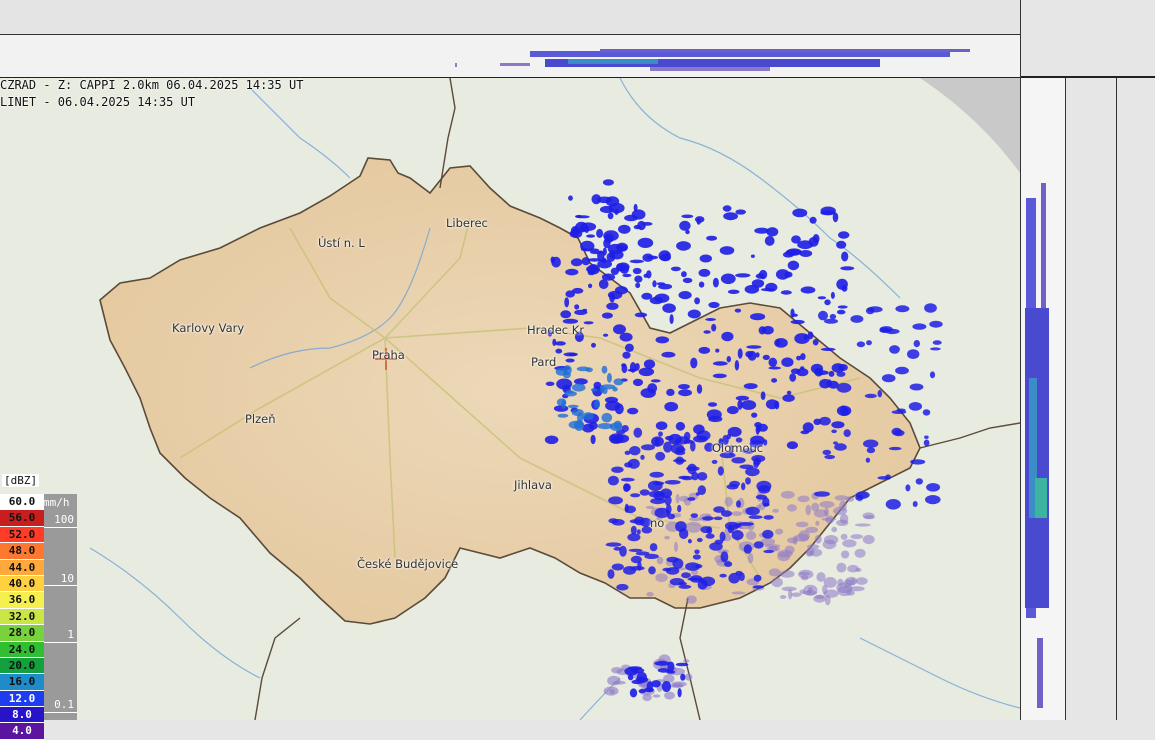  What do you see at coordinates (388, 355) in the screenshot?
I see `city-label-praha: Praha` at bounding box center [388, 355].